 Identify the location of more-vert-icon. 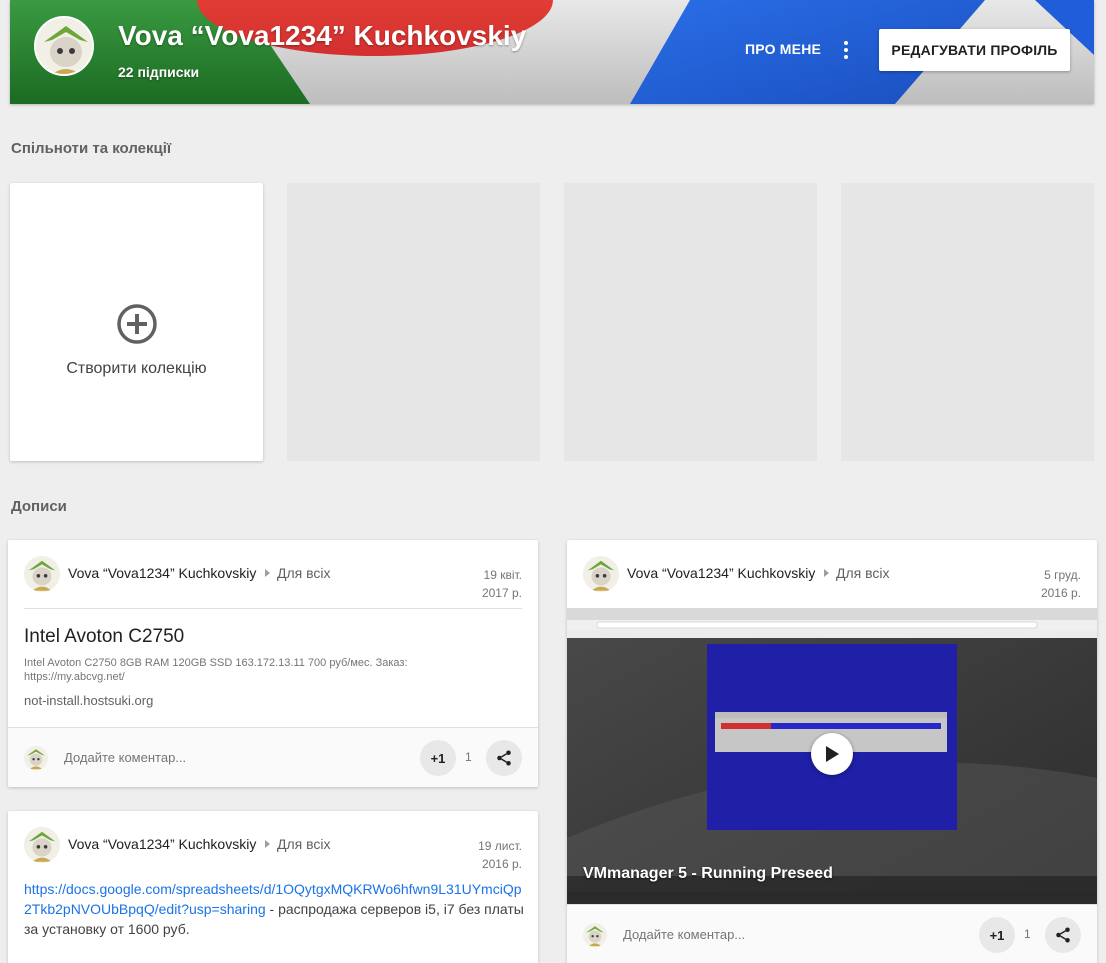
(846, 50).